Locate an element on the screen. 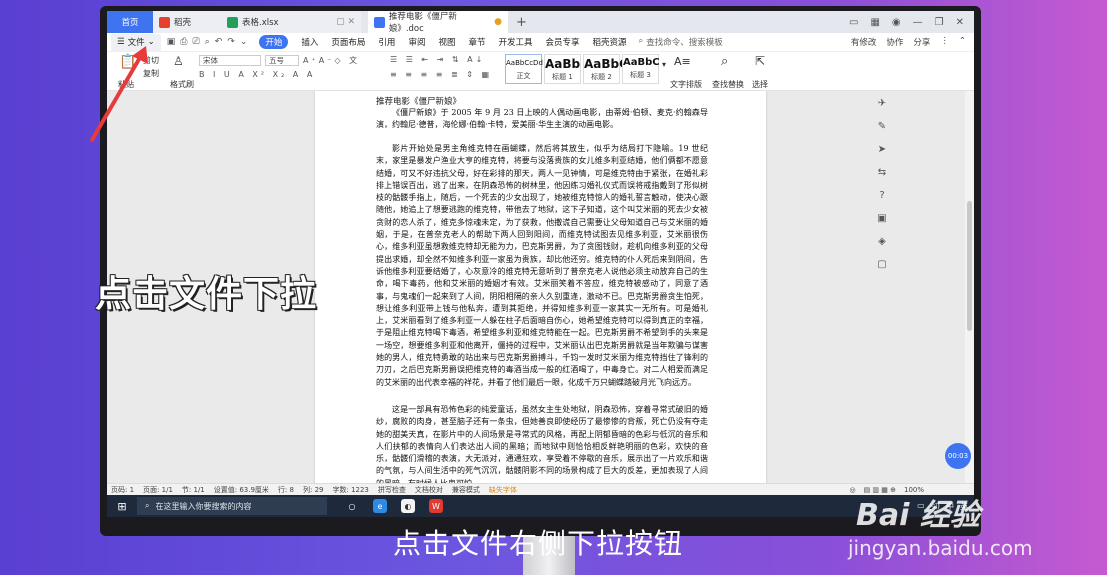  status-setting: 设置值: 63.9厘米 is located at coordinates (241, 490).